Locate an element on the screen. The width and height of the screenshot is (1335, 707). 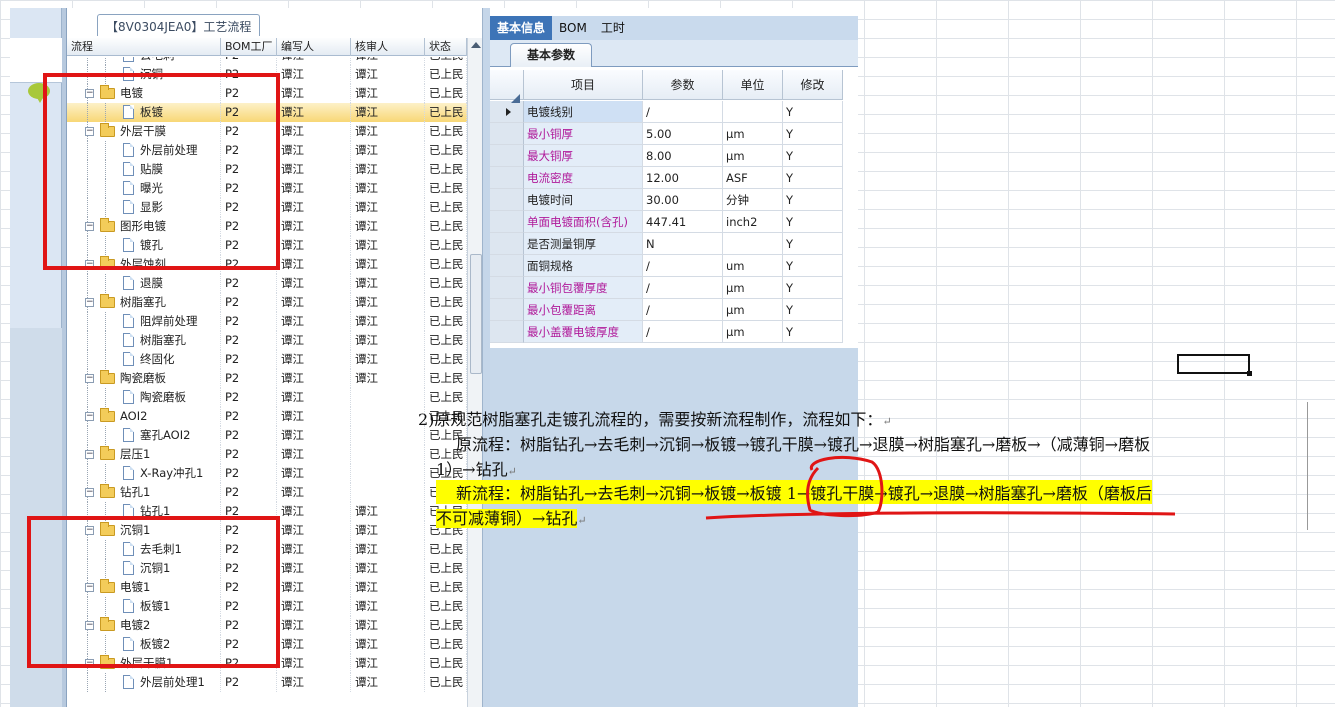
param-value: 30.00 is located at coordinates (683, 200).